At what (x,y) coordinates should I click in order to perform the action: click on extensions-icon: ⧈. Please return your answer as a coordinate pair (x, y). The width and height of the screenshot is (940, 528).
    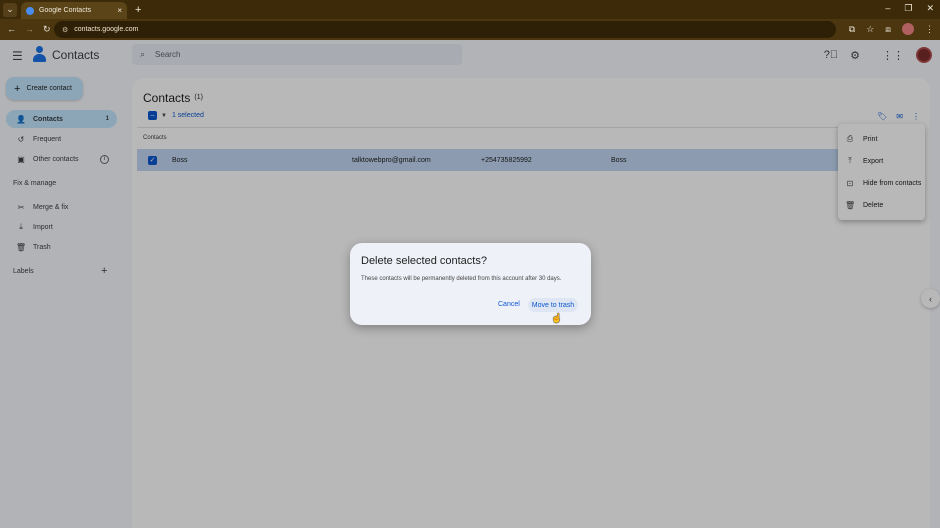
    Looking at the image, I should click on (888, 29).